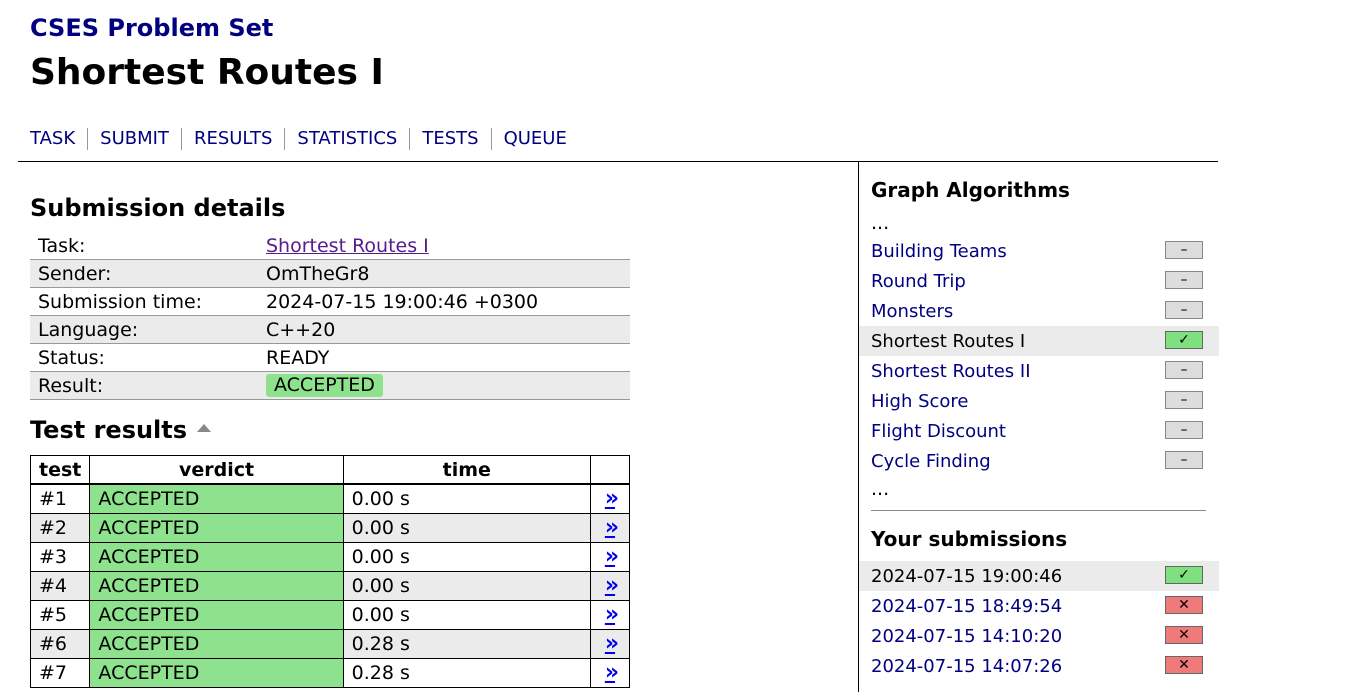 The image size is (1372, 692). What do you see at coordinates (330, 498) in the screenshot?
I see `table-row: #1 ACCEPTED 0.00 s »` at bounding box center [330, 498].